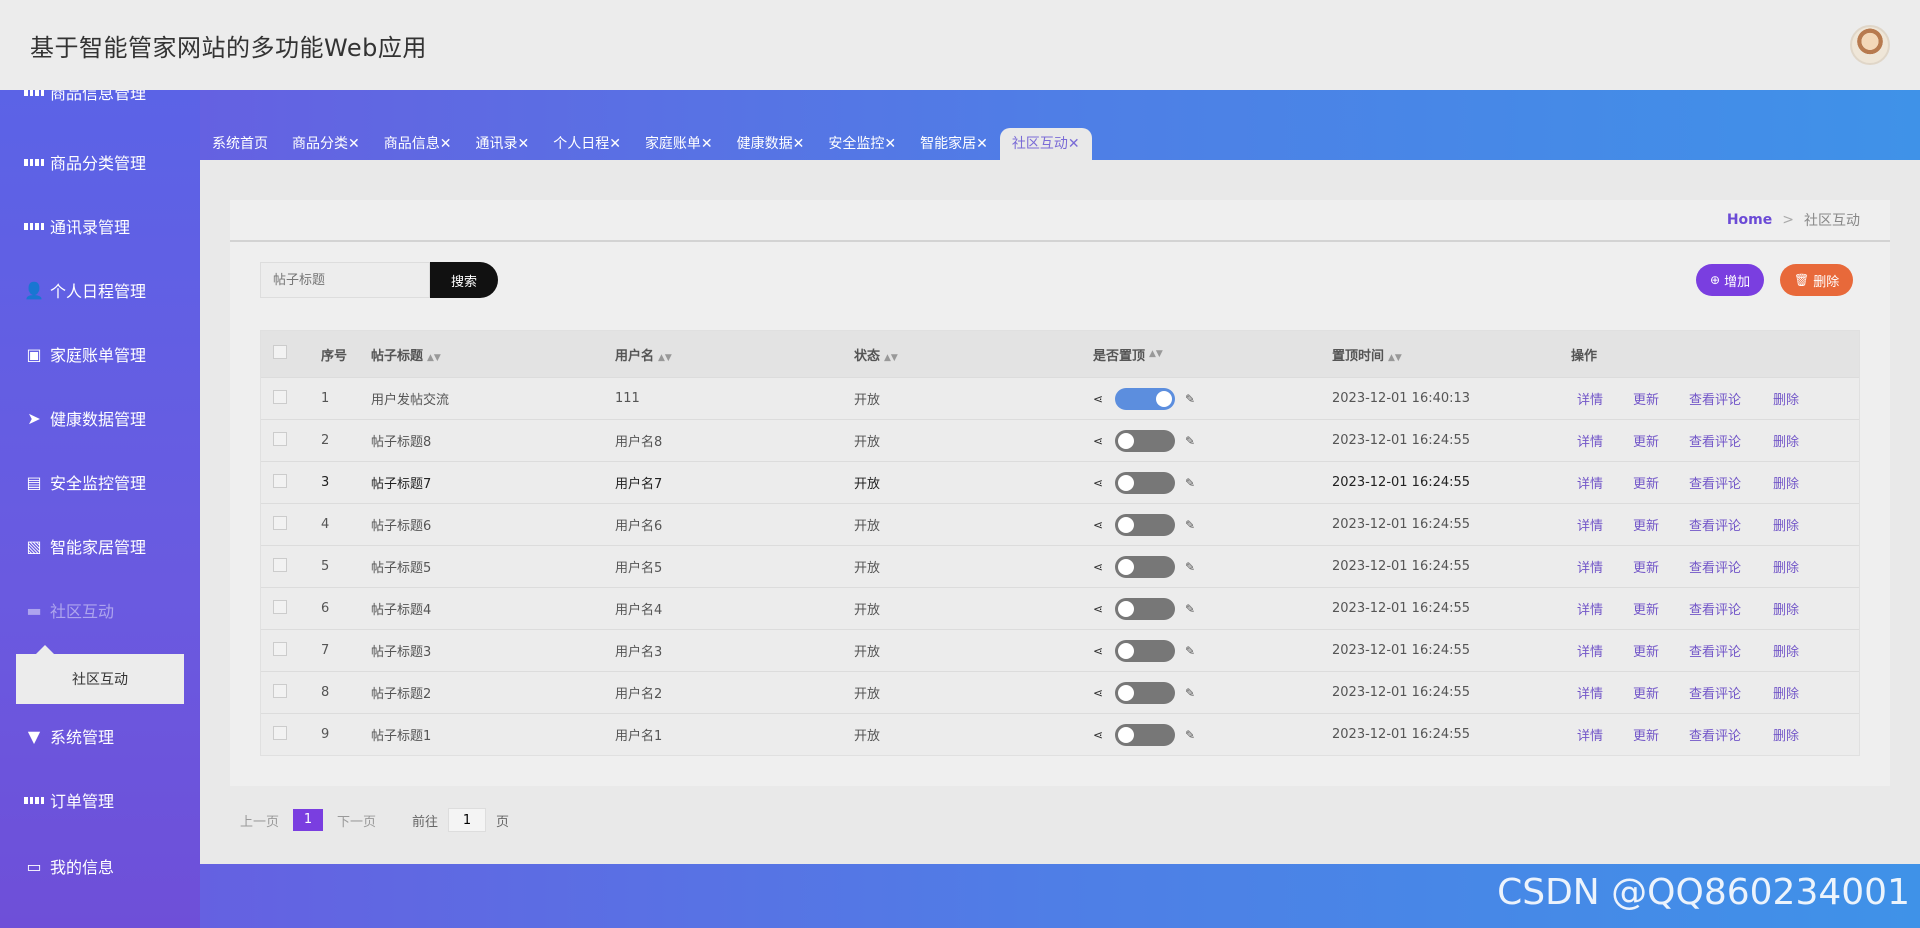 The width and height of the screenshot is (1920, 928). Describe the element at coordinates (1870, 45) in the screenshot. I see `user-avatar` at that location.